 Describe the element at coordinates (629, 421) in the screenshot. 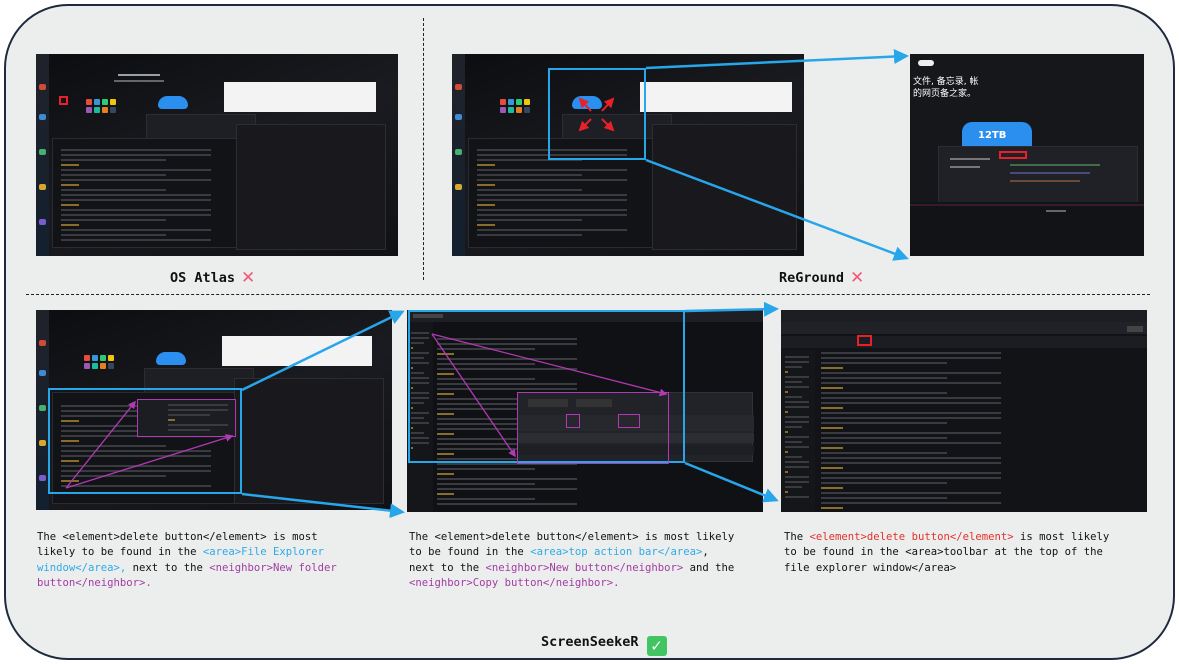

I see `screenseeker-step2-copy-button-box` at that location.